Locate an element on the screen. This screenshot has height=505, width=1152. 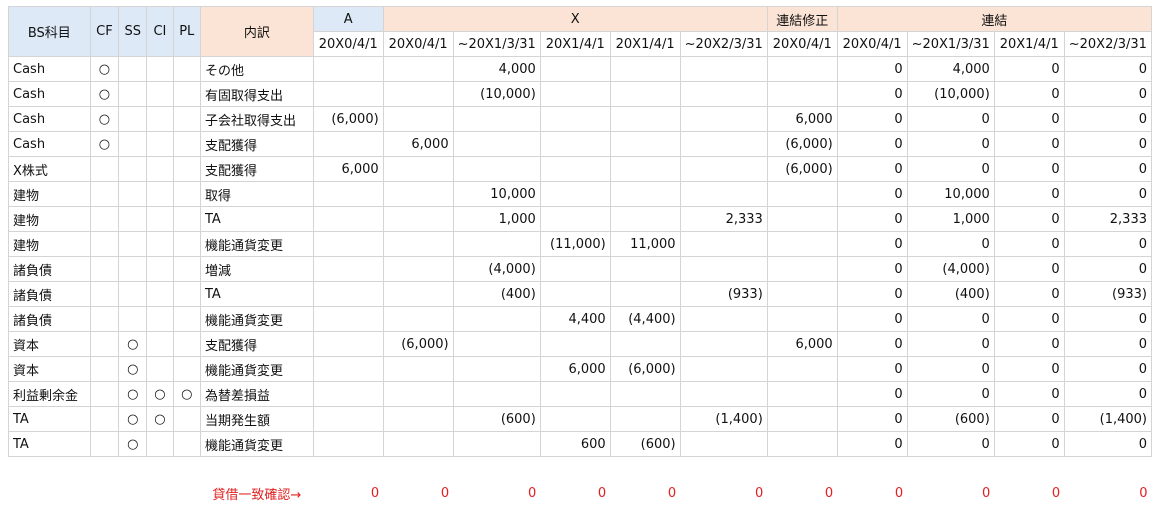
value-cell: (4,000) is located at coordinates (496, 269).